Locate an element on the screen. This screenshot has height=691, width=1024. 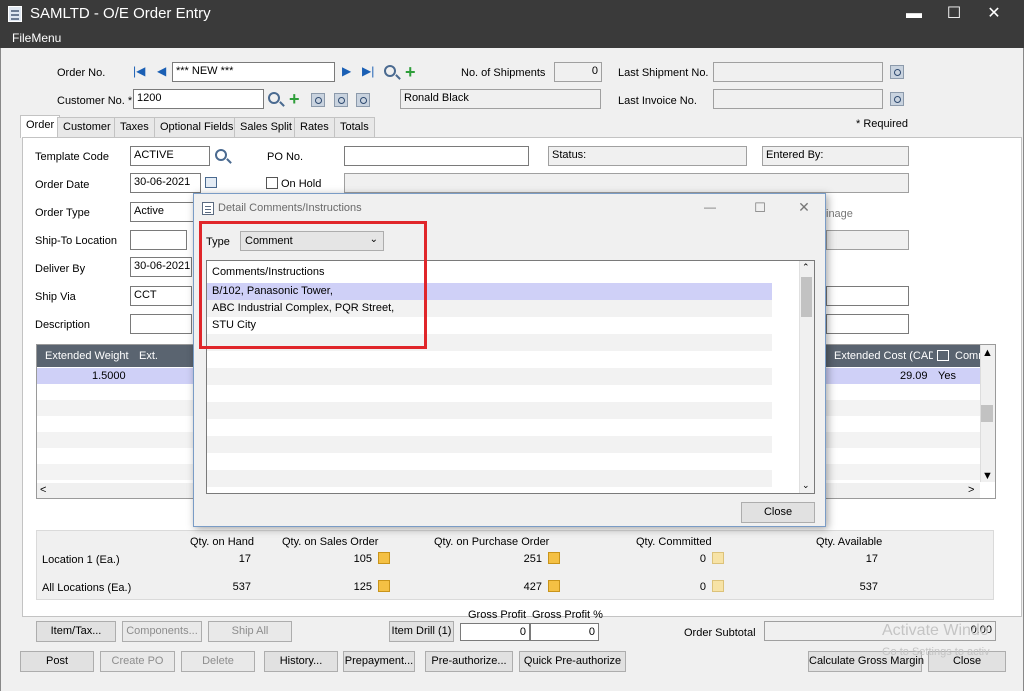
grid-scroll-down-icon: ▼ is located at coordinates (987, 476).